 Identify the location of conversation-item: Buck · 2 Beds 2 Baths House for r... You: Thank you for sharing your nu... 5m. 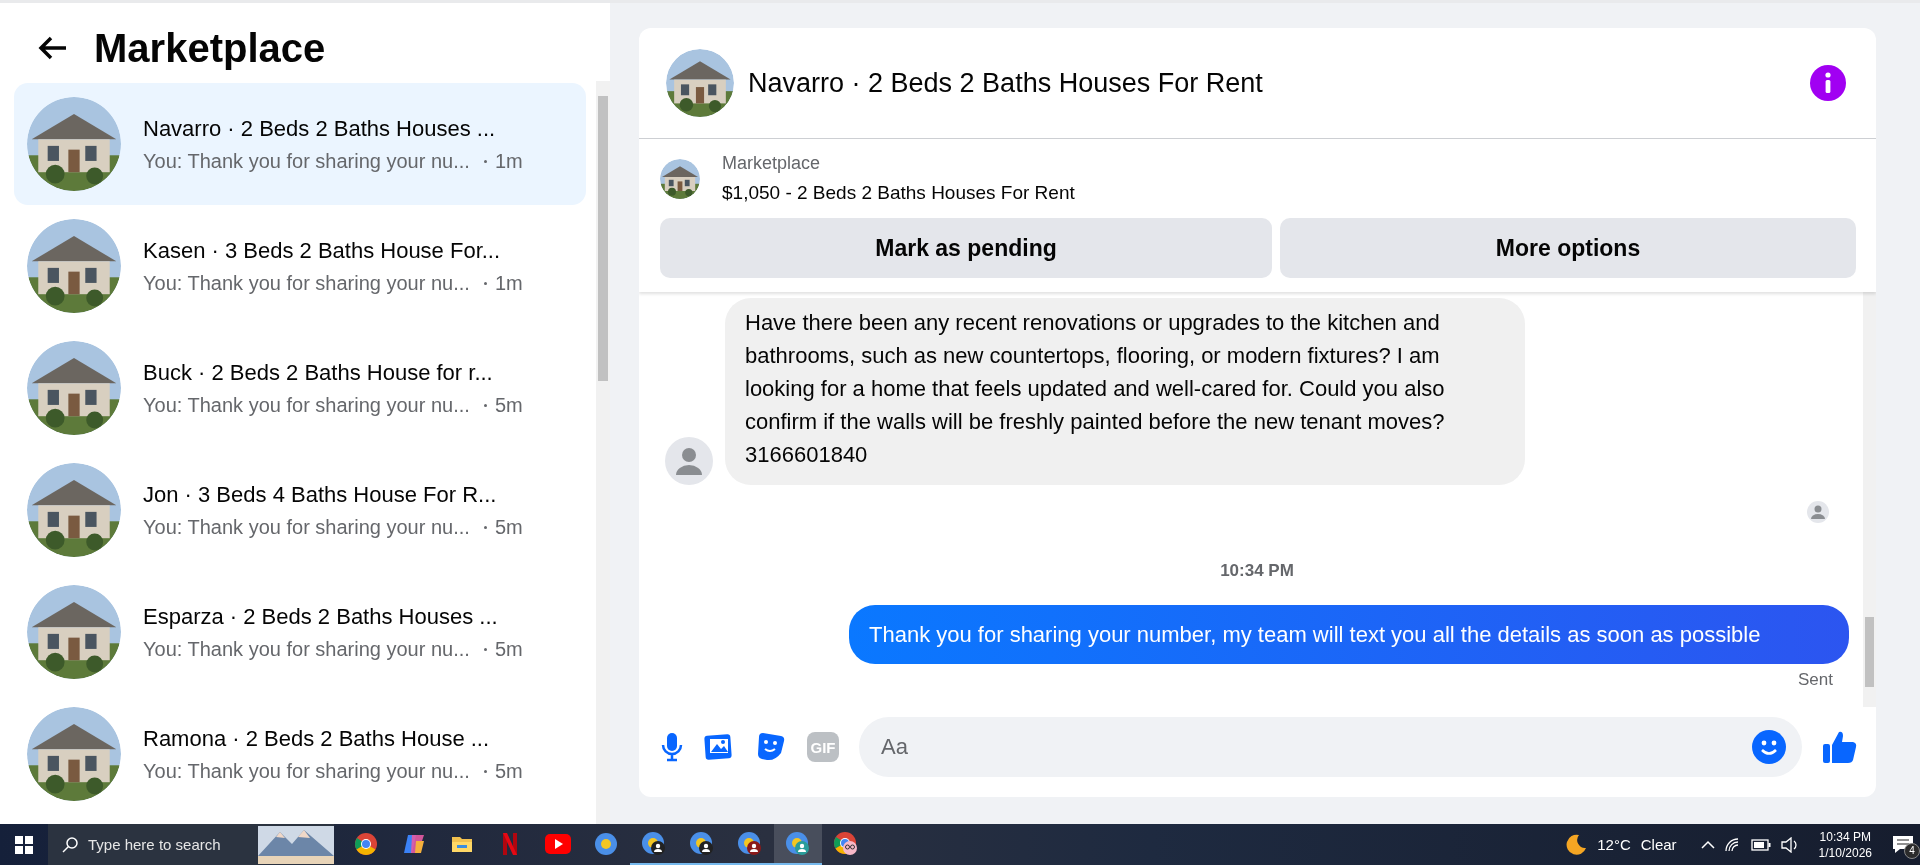
(300, 388).